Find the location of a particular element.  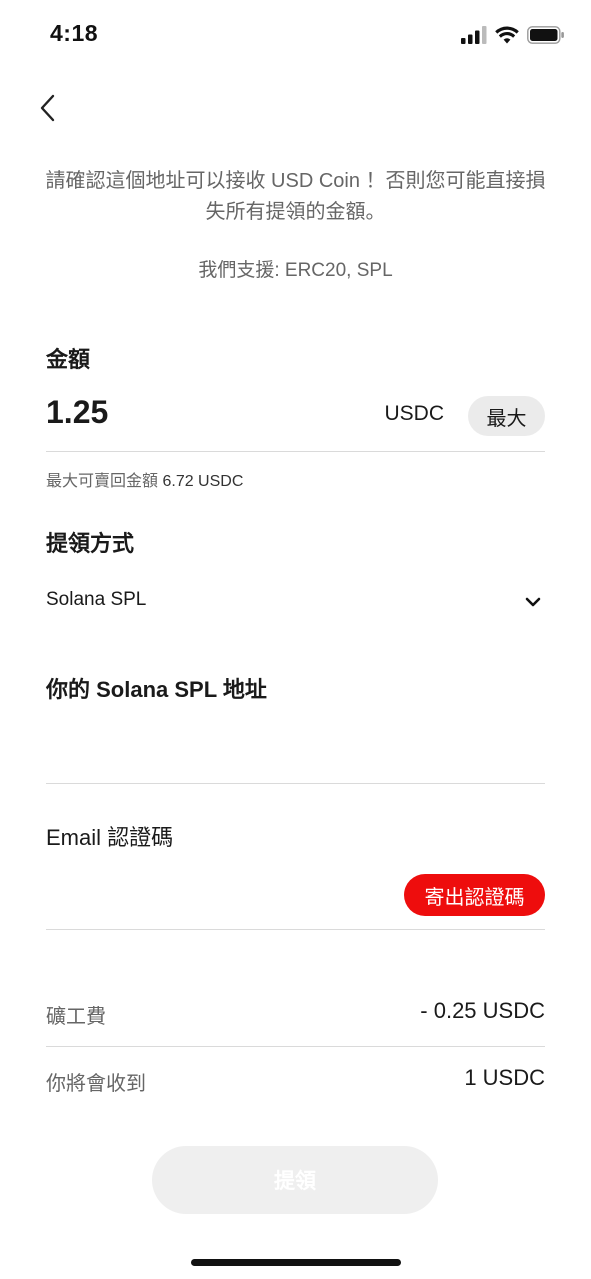

status-icons is located at coordinates (513, 35).